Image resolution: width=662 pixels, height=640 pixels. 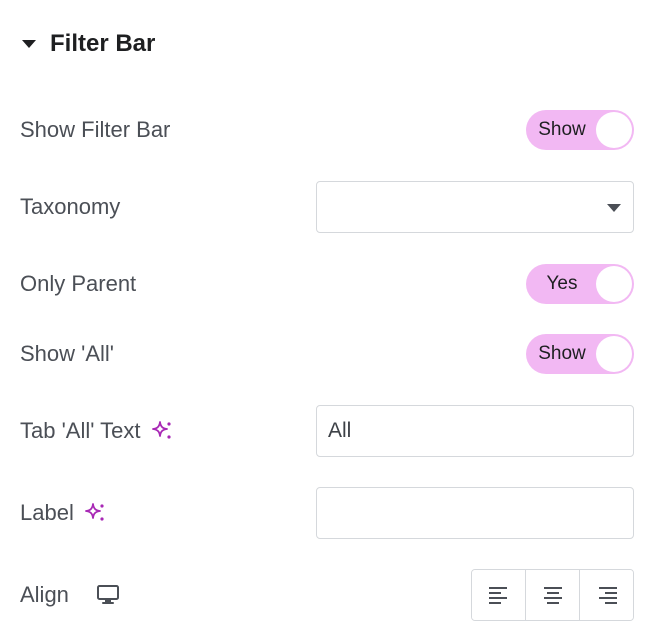 I want to click on section-header-filter-bar: Filter Bar, so click(x=88, y=44).